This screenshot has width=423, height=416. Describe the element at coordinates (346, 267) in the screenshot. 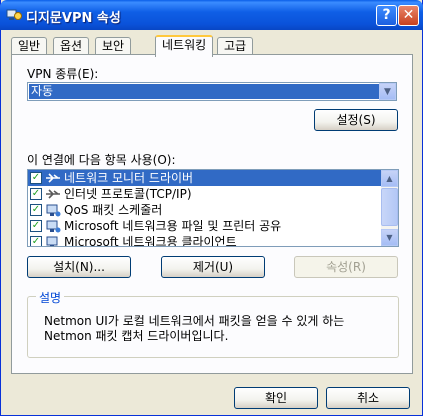

I see `properties-button: 속성(R)` at that location.